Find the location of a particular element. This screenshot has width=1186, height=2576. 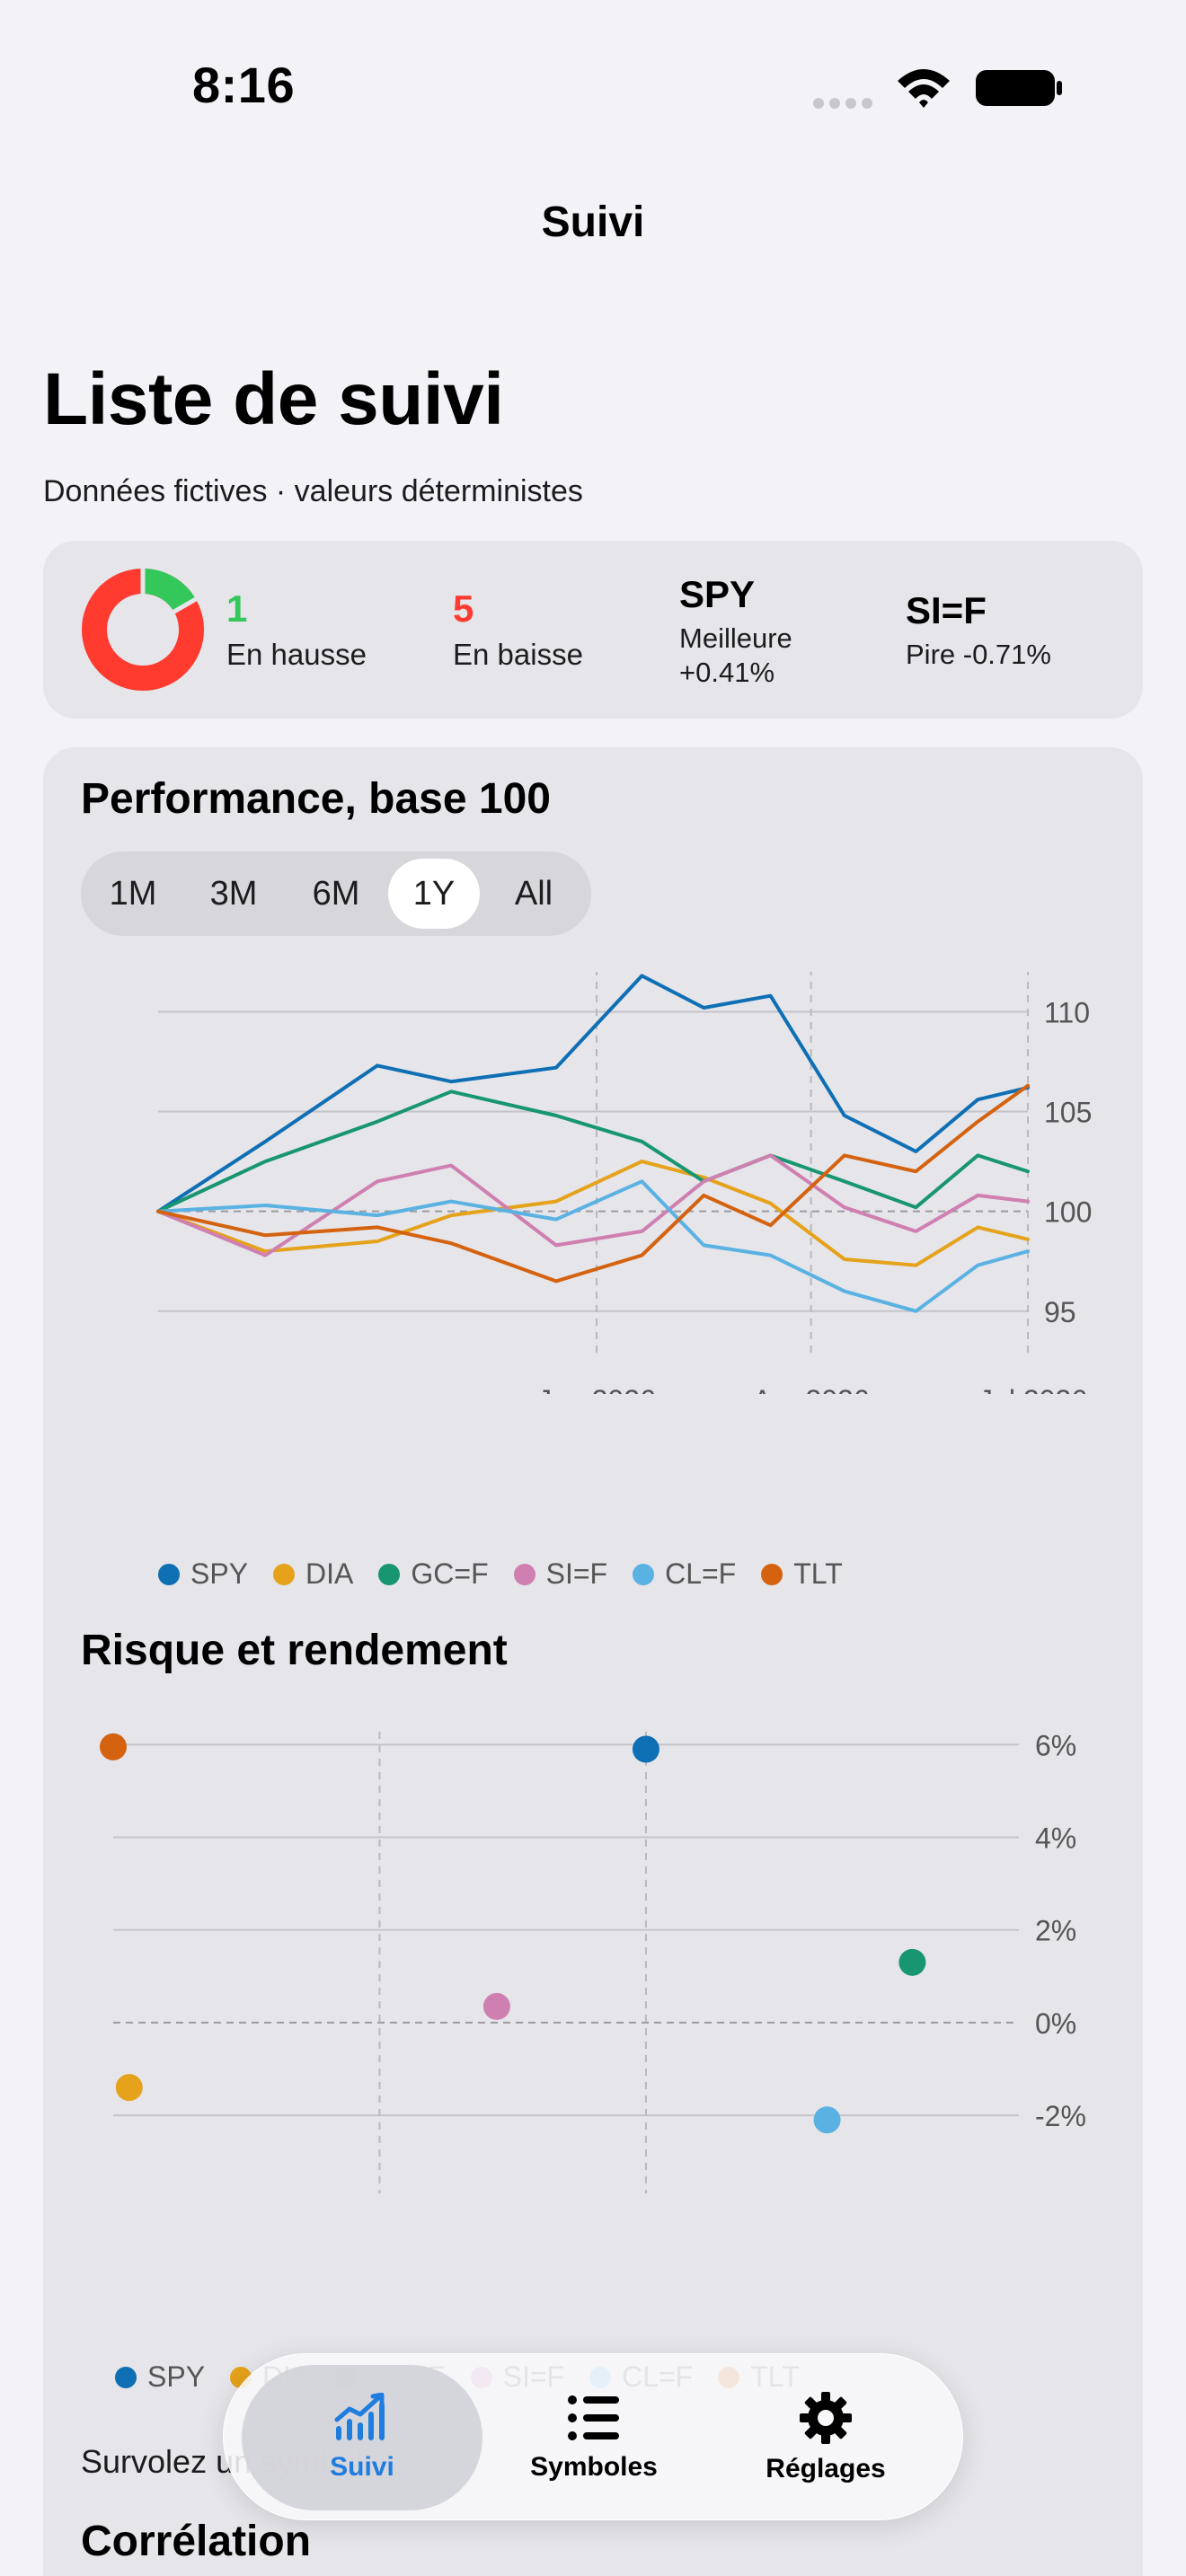

range-1y: 1Y is located at coordinates (434, 894).